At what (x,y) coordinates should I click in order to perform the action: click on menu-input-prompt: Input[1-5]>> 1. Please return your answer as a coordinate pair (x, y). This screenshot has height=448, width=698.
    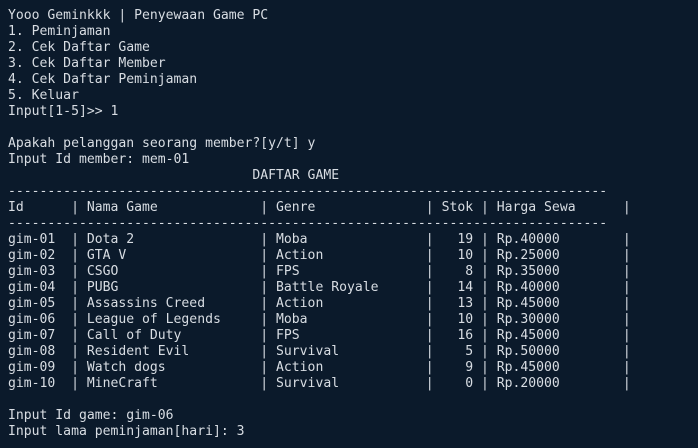
    Looking at the image, I should click on (63, 111).